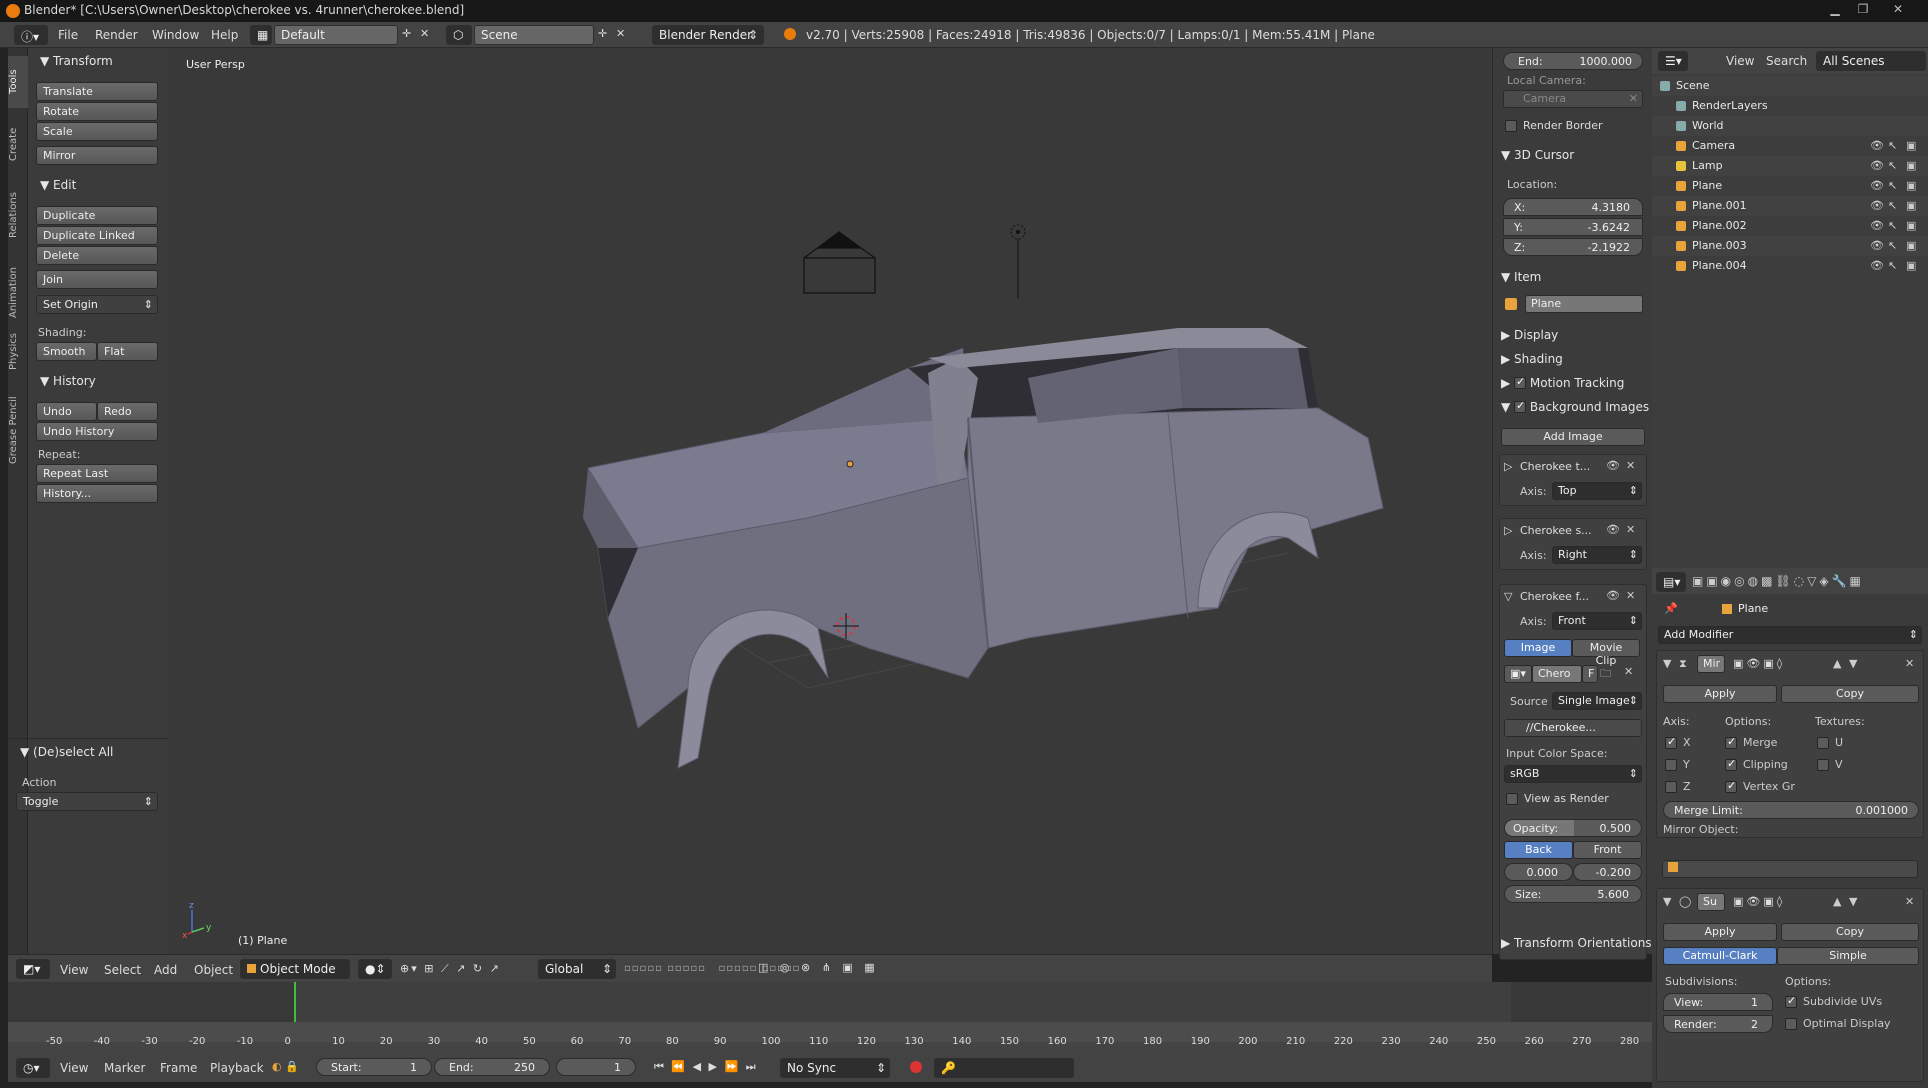 The height and width of the screenshot is (1088, 1928). I want to click on image-tab: Image, so click(1538, 648).